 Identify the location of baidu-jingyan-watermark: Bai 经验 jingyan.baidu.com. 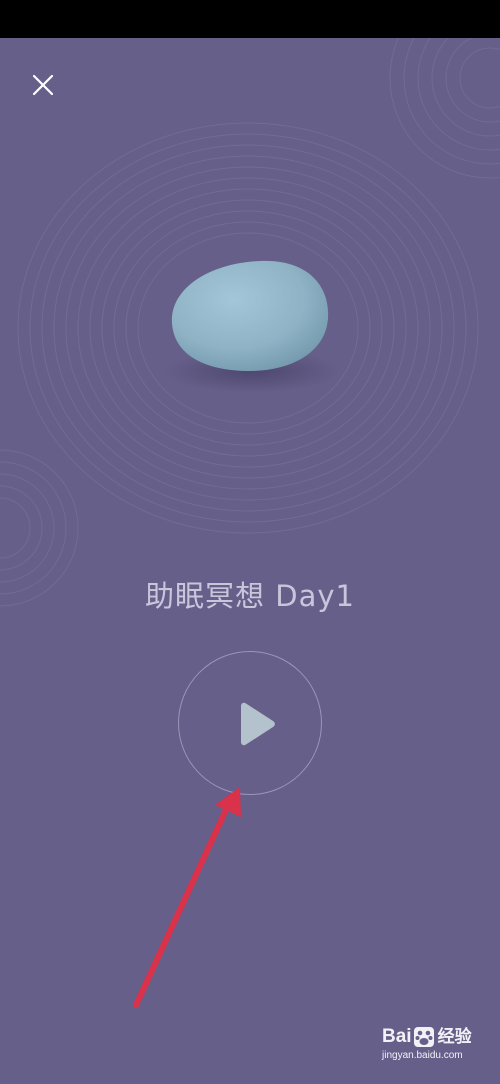
(438, 1050).